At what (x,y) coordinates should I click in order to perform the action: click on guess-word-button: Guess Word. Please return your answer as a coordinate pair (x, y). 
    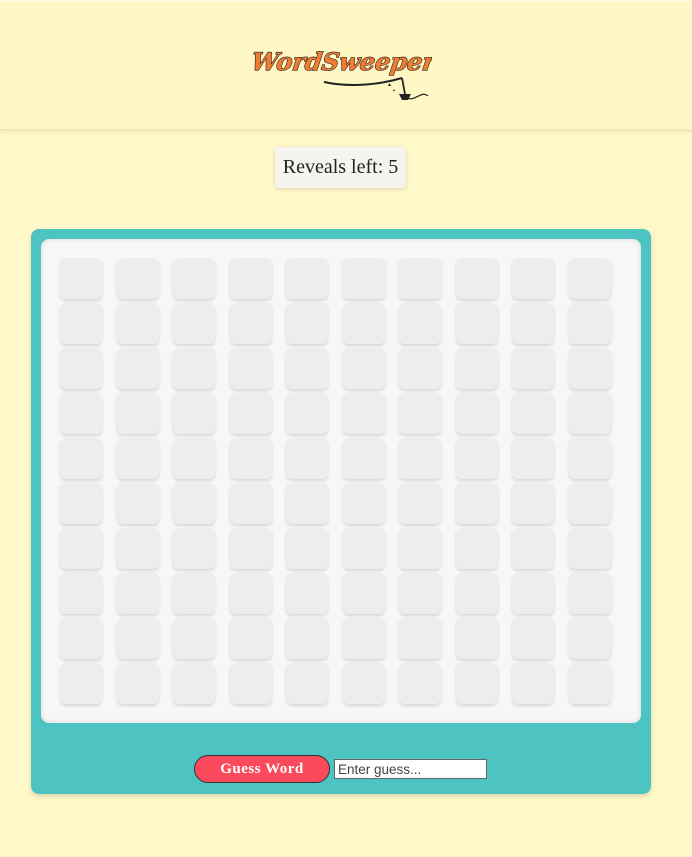
    Looking at the image, I should click on (262, 769).